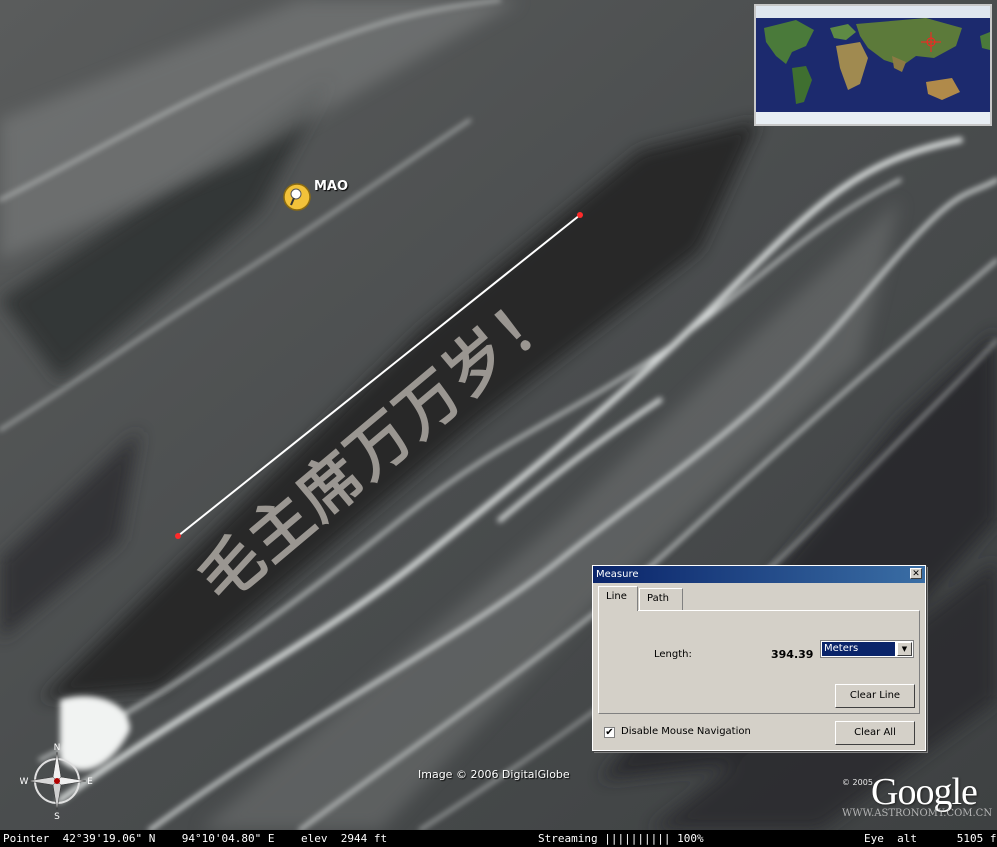 Image resolution: width=997 pixels, height=847 pixels. What do you see at coordinates (658, 598) in the screenshot?
I see `tab-path-label: Path` at bounding box center [658, 598].